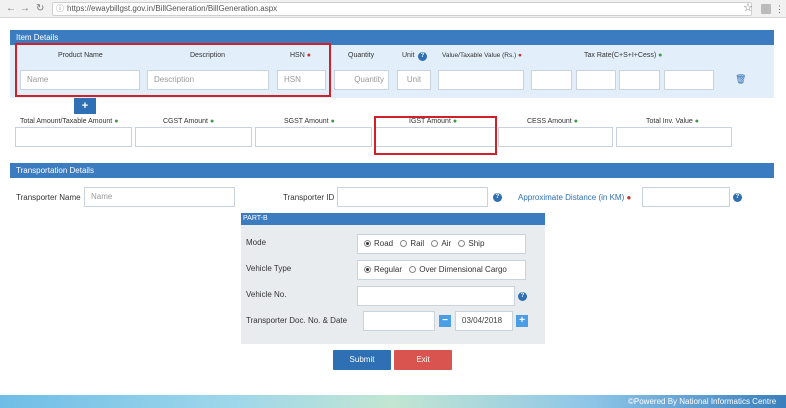  Describe the element at coordinates (73, 137) in the screenshot. I see `total-amount-input` at that location.